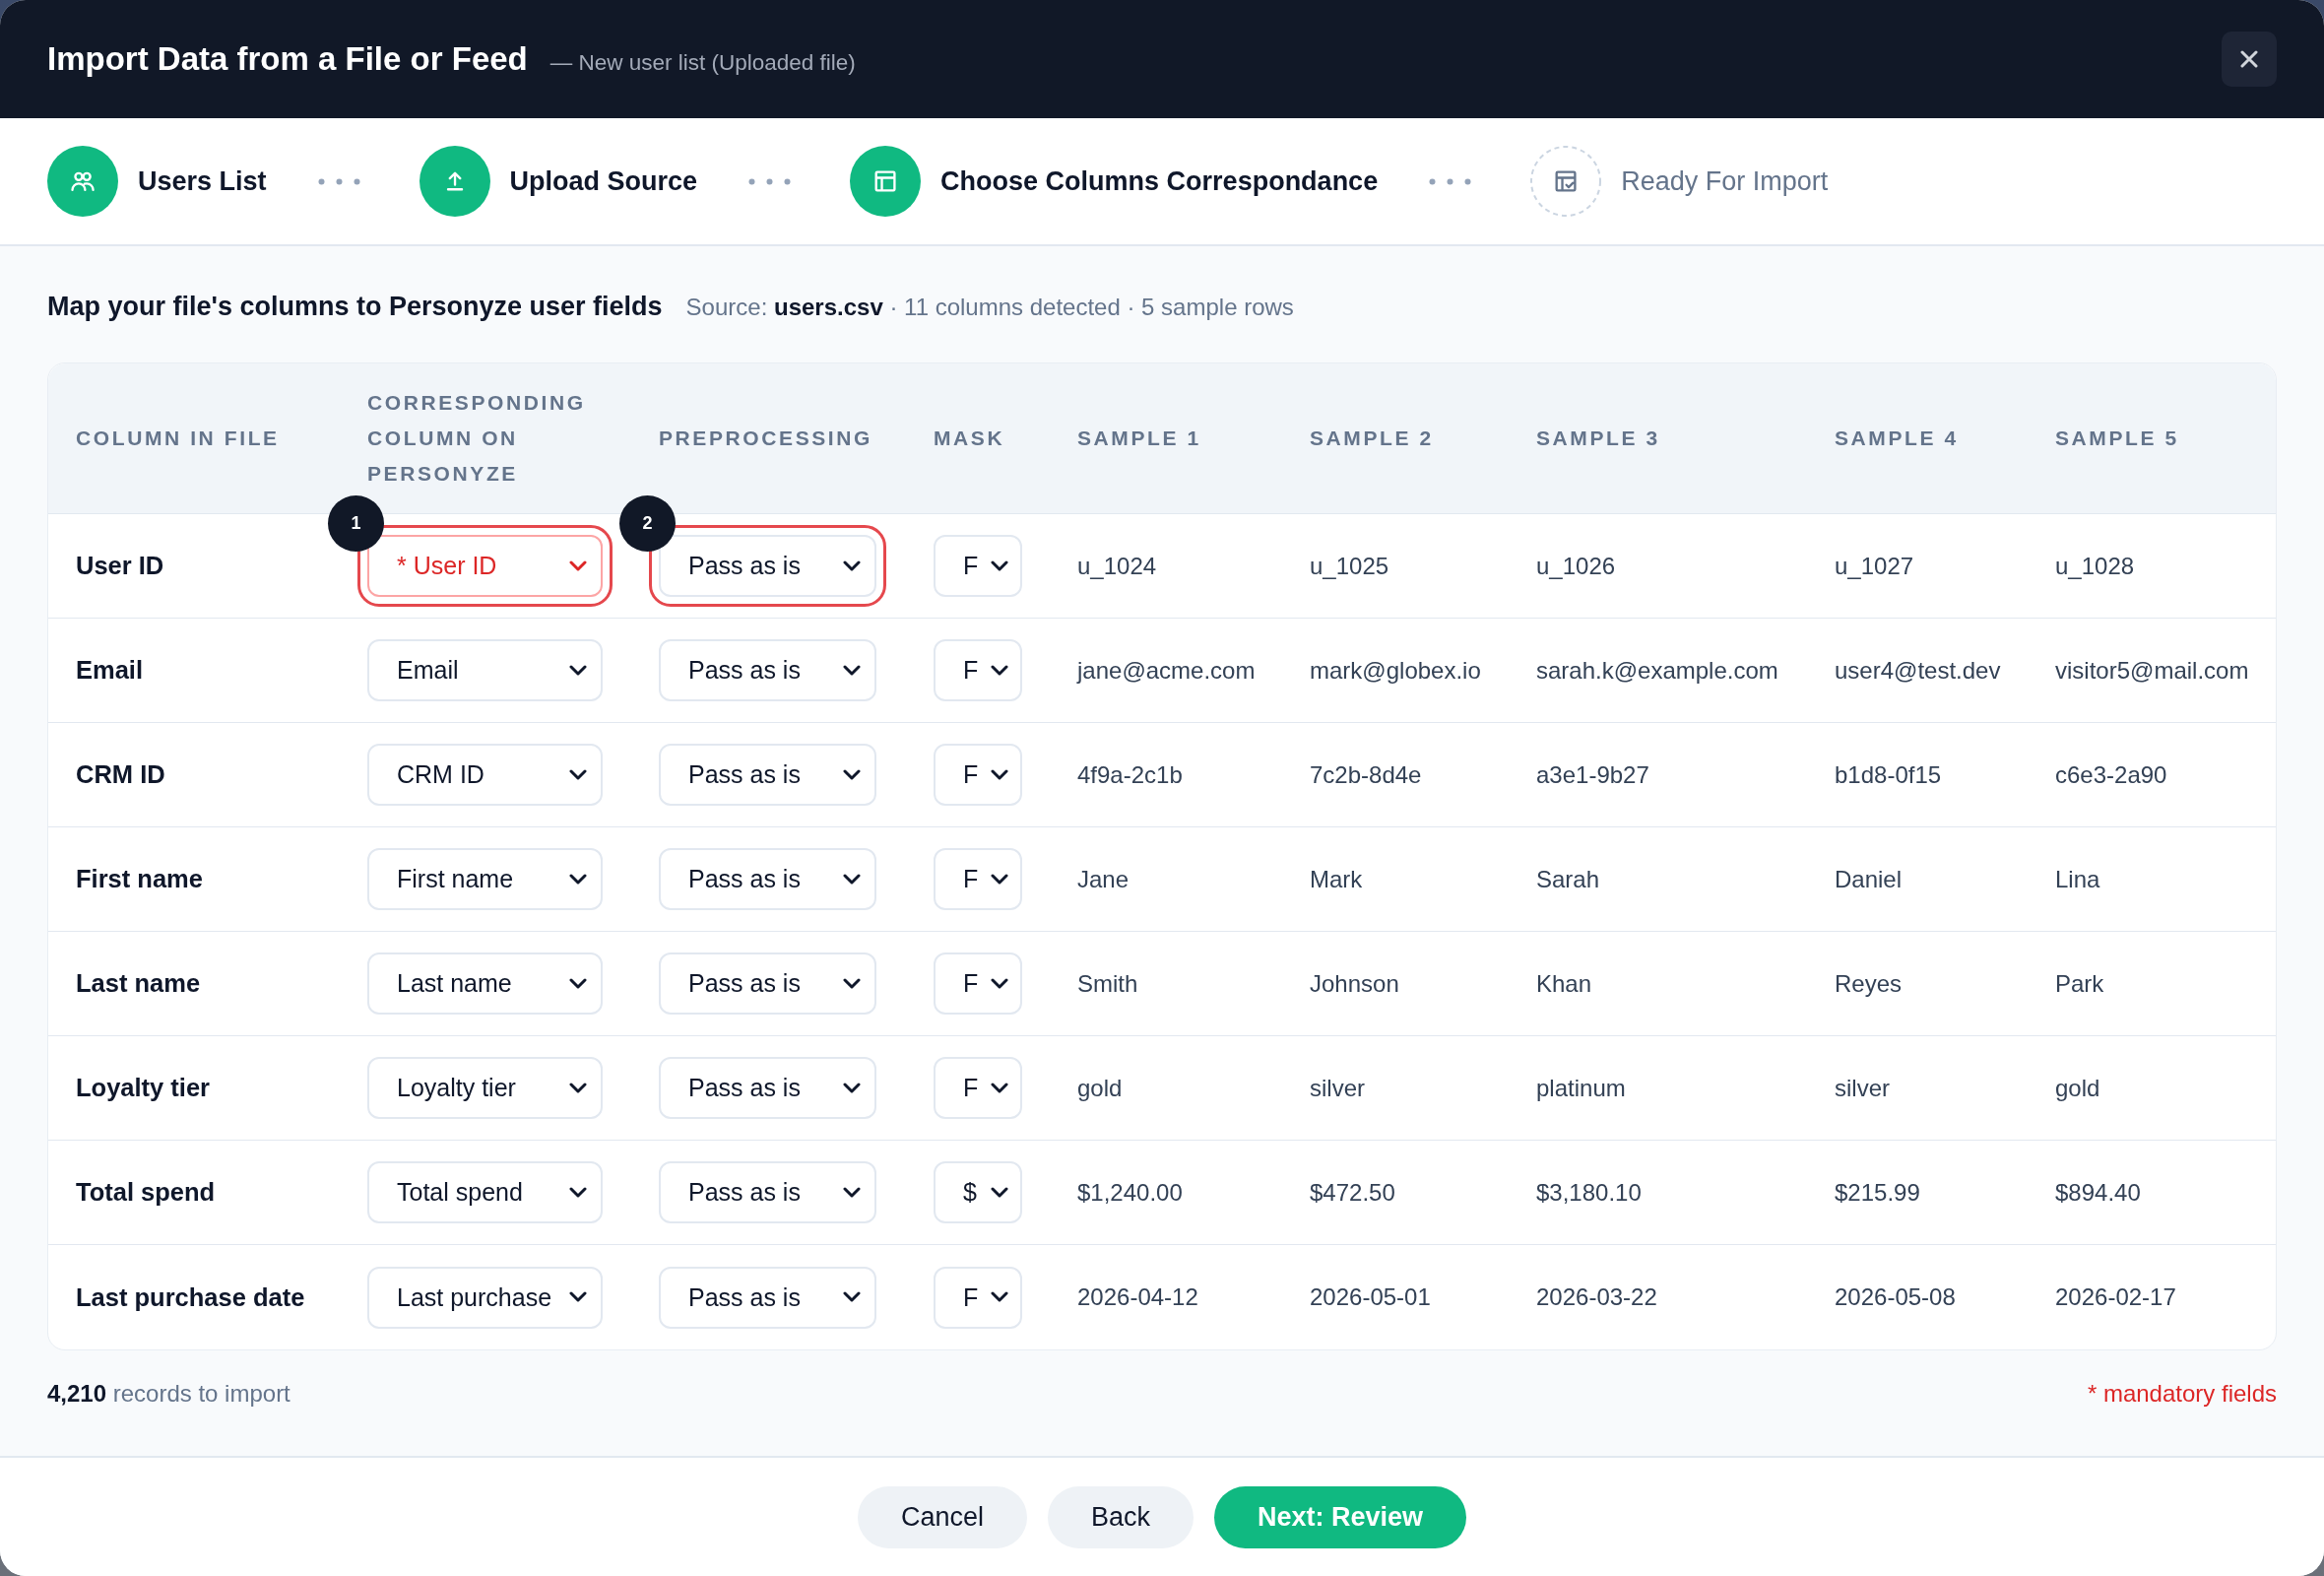 The image size is (2324, 1576). Describe the element at coordinates (355, 307) in the screenshot. I see `section-heading: Map your file's columns to Personyze user fields` at that location.